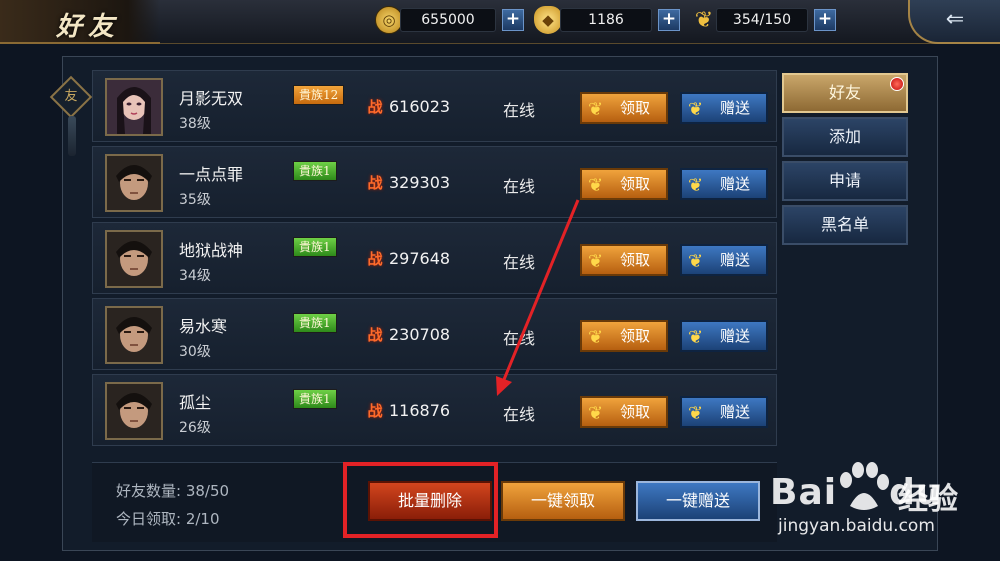 The height and width of the screenshot is (561, 1000). What do you see at coordinates (420, 258) in the screenshot?
I see `friend-power: 297648` at bounding box center [420, 258].